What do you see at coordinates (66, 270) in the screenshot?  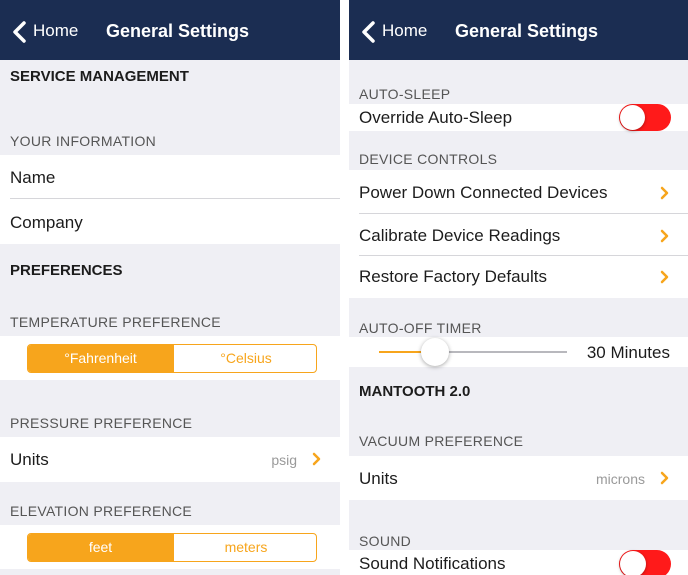 I see `section-title-preferences: PREFERENCES` at bounding box center [66, 270].